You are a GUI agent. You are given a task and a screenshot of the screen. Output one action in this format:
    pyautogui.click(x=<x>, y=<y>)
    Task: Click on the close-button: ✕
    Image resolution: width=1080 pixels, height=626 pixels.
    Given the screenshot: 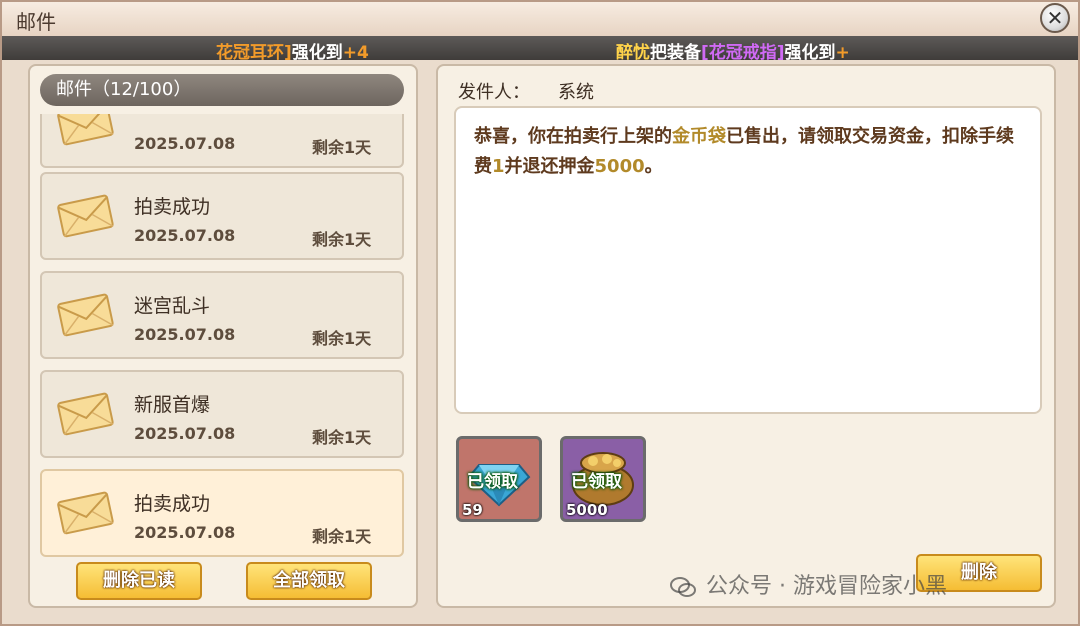 What is the action you would take?
    pyautogui.click(x=1055, y=18)
    